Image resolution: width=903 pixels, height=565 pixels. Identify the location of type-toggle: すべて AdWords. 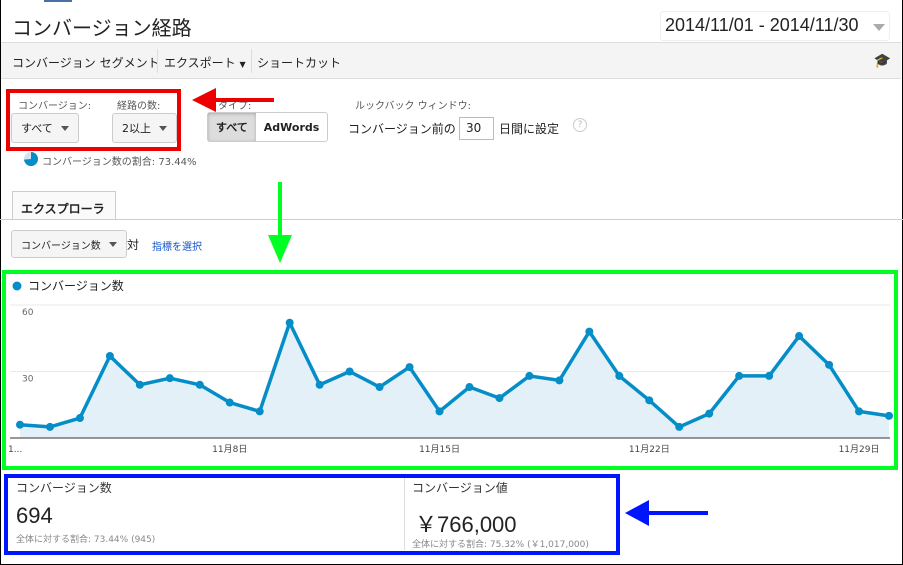
(268, 127).